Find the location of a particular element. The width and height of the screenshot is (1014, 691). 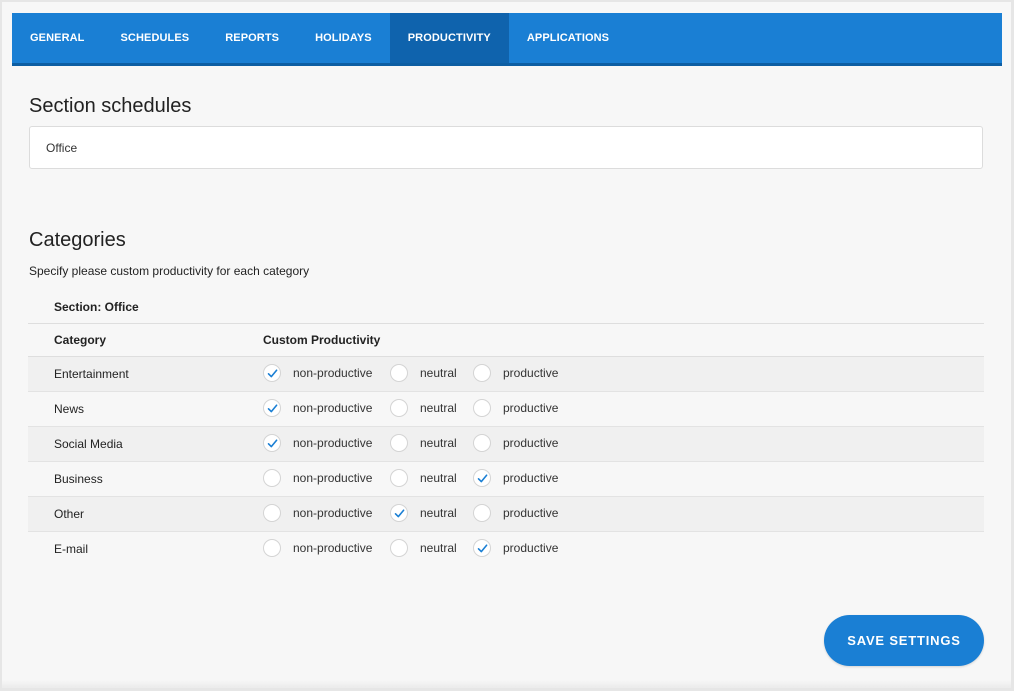

category-name: Other is located at coordinates (69, 514).